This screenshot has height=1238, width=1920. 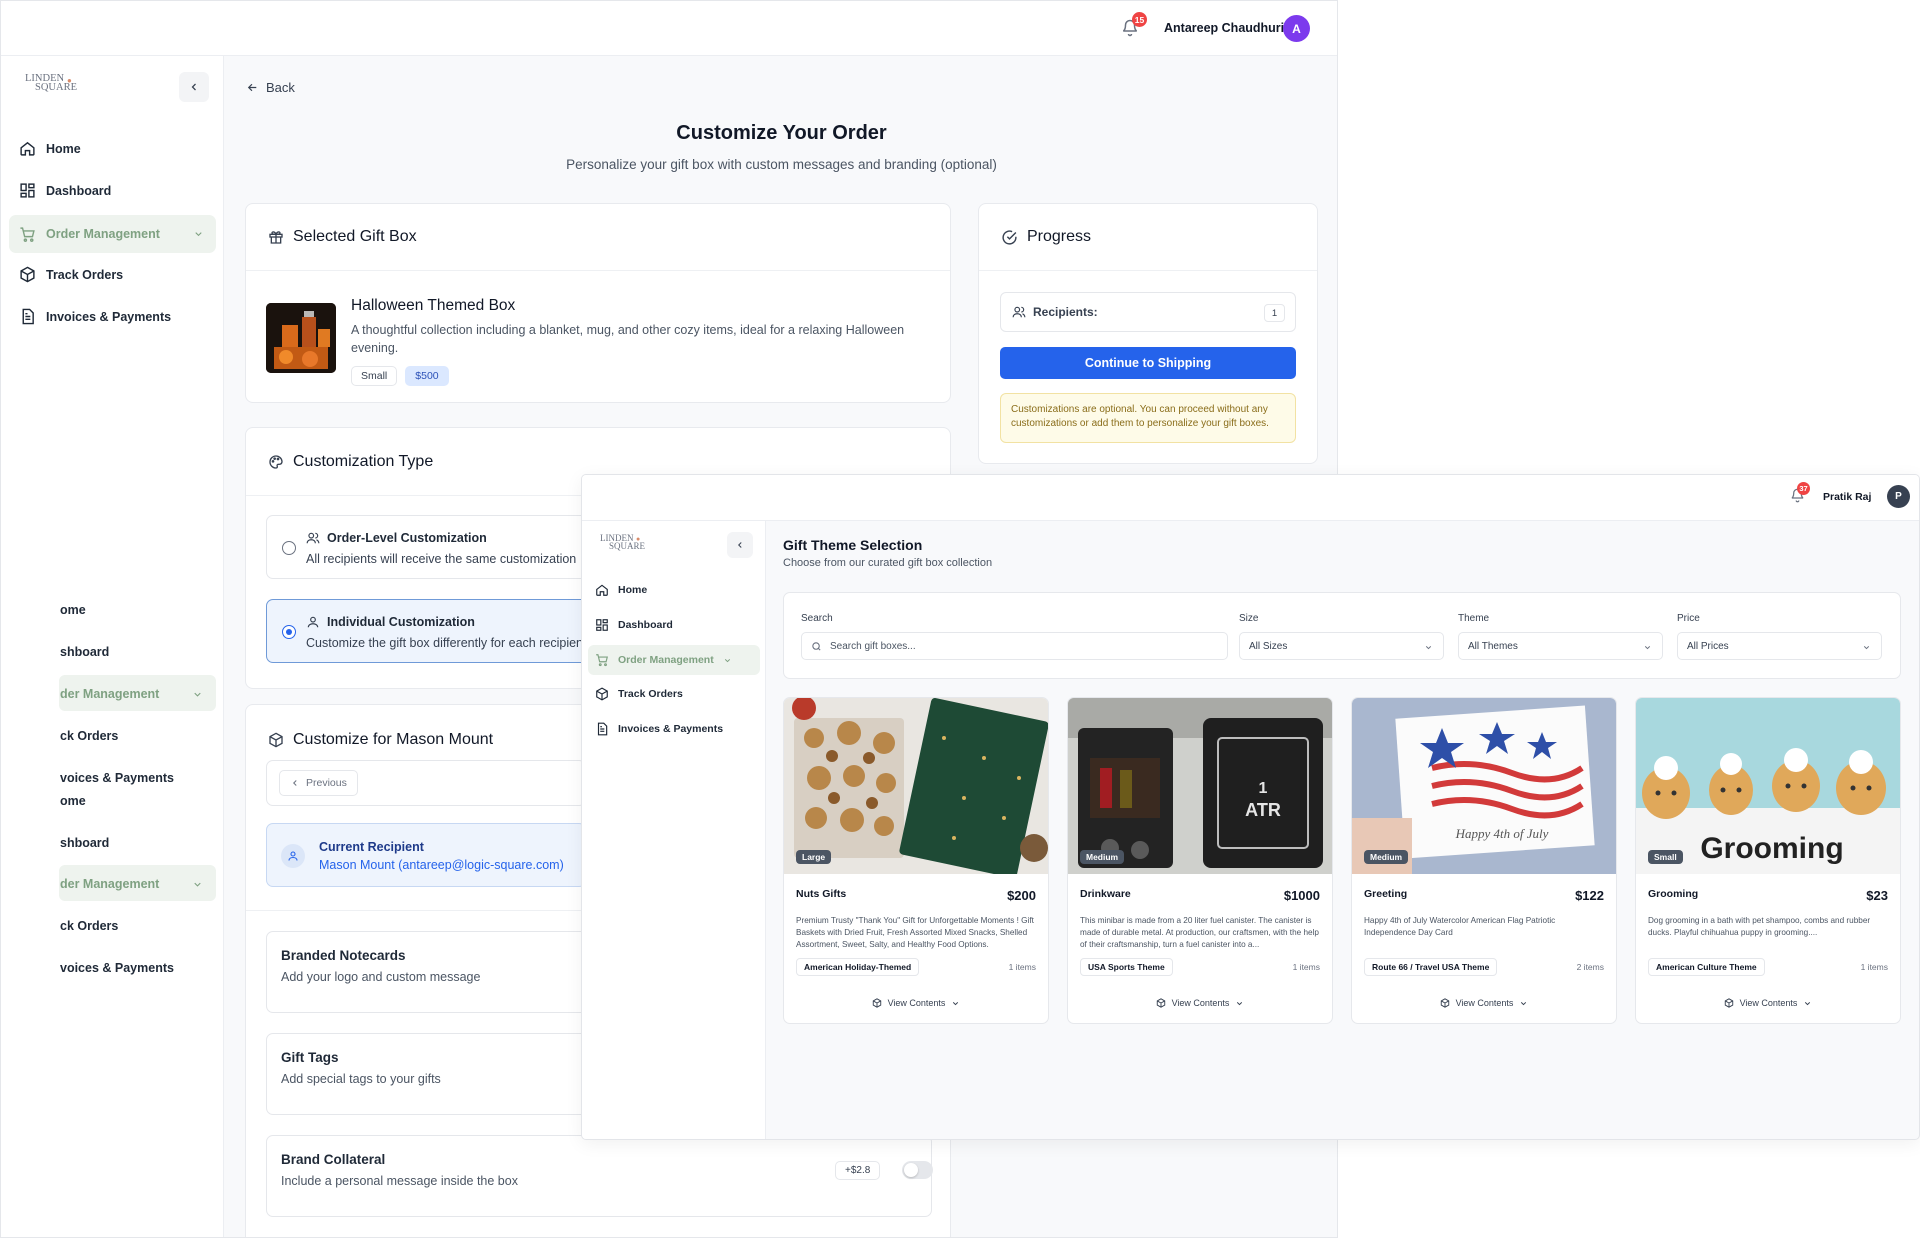 What do you see at coordinates (916, 786) in the screenshot?
I see `product-image-nuts` at bounding box center [916, 786].